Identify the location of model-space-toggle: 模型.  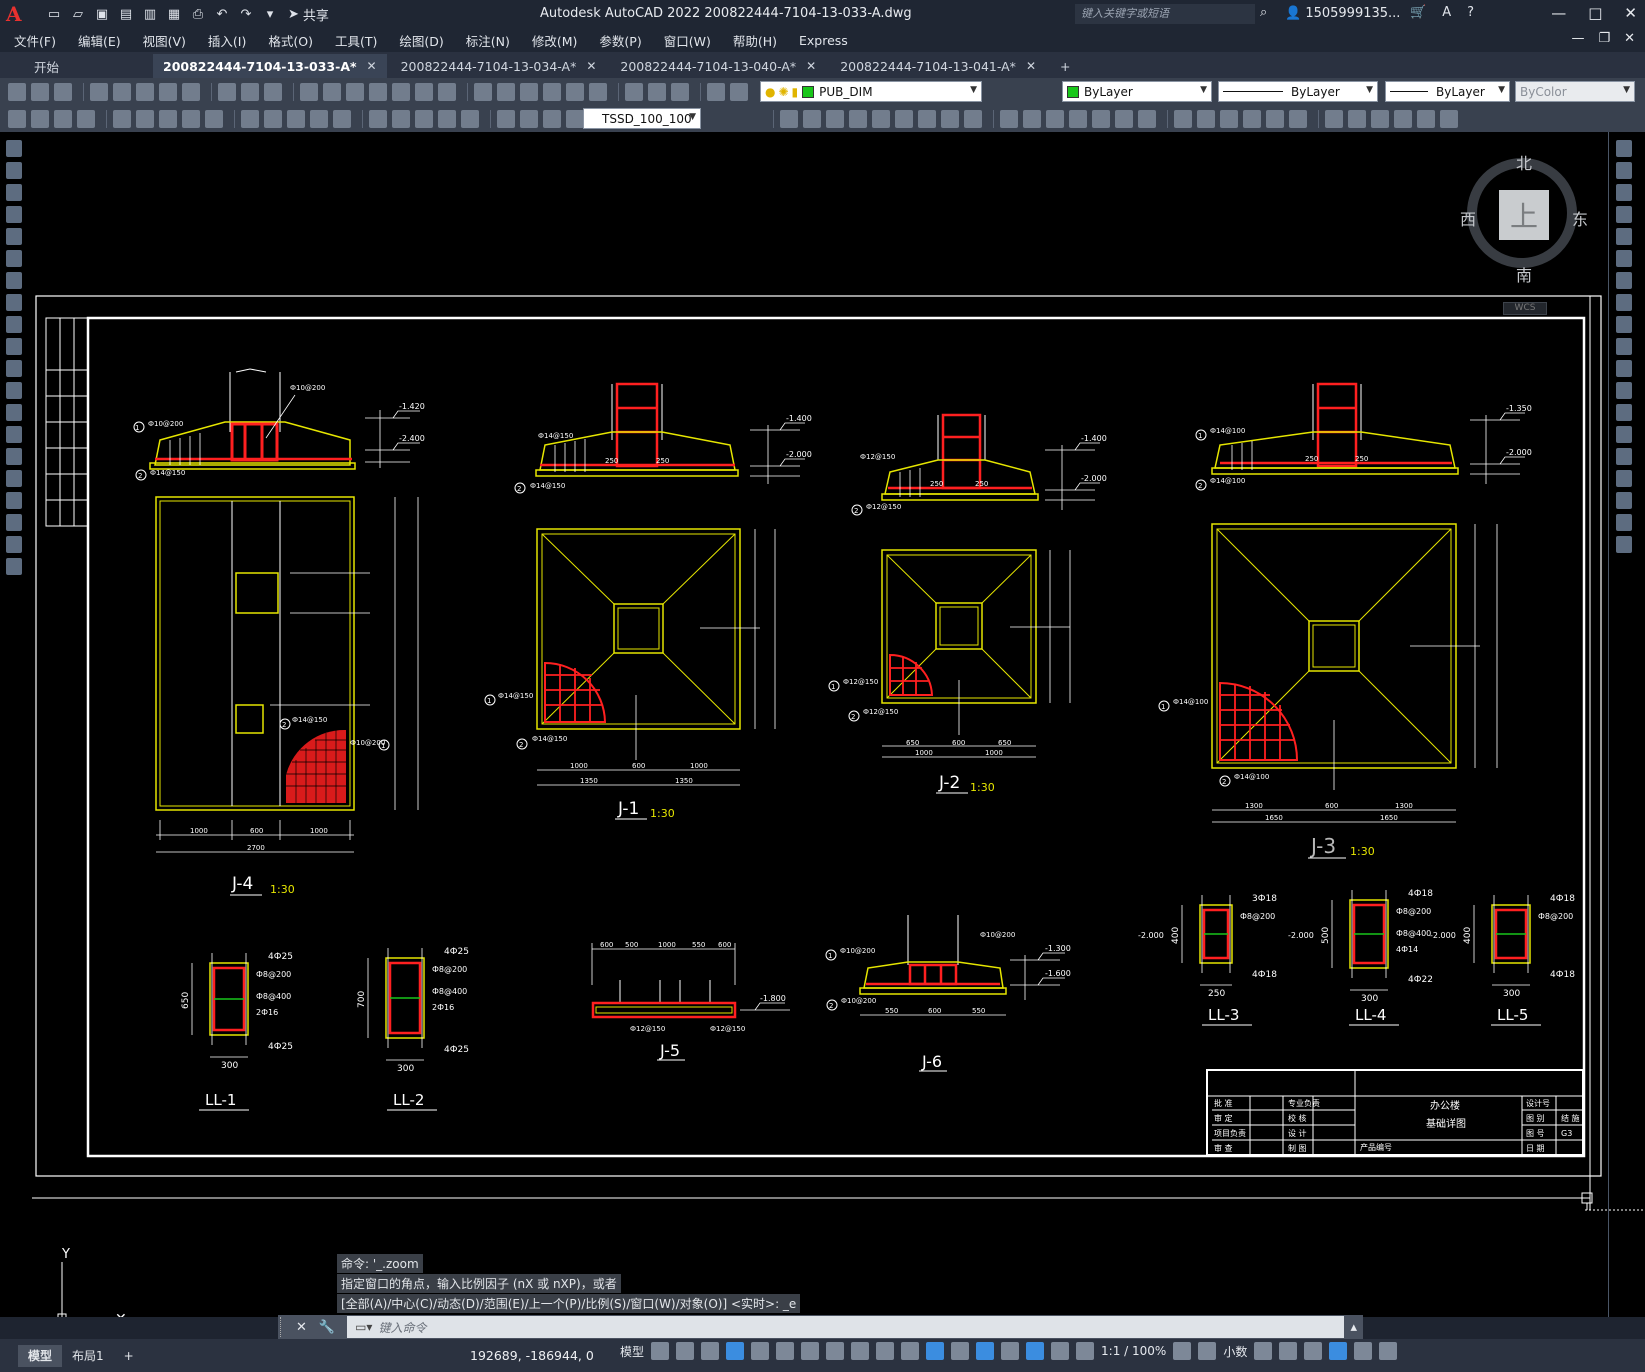
(632, 1351).